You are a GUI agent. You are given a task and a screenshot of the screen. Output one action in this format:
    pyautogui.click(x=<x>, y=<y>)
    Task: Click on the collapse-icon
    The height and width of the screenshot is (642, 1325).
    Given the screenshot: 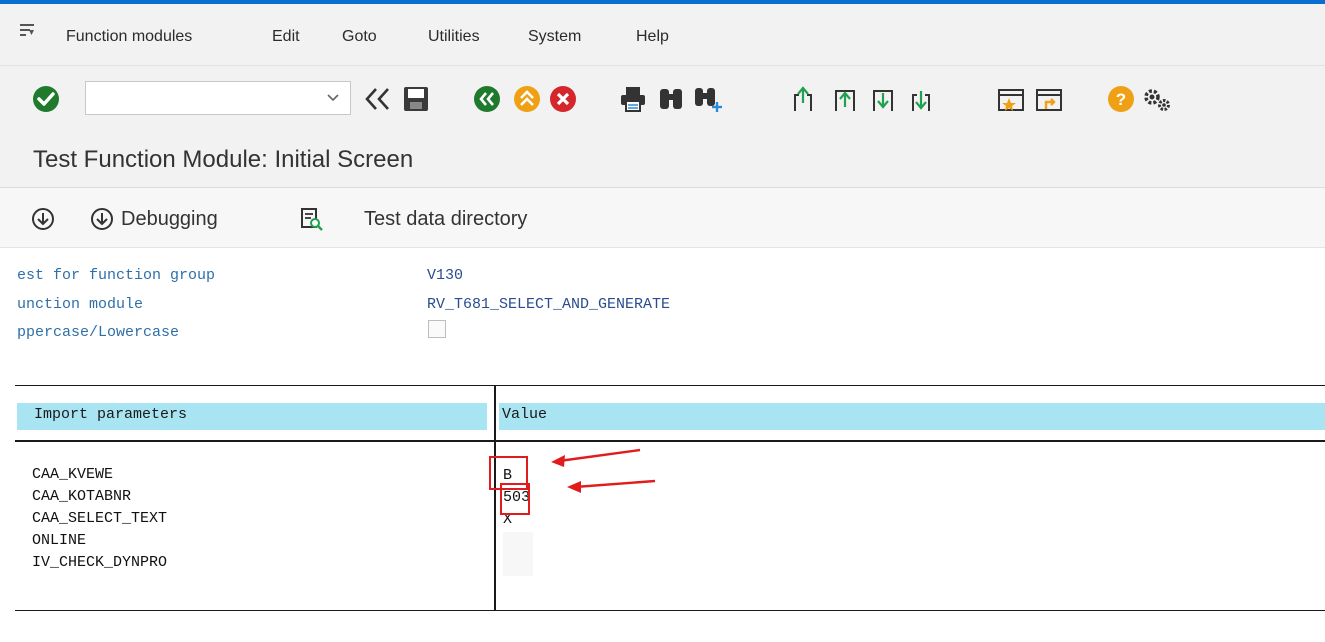 What is the action you would take?
    pyautogui.click(x=377, y=99)
    